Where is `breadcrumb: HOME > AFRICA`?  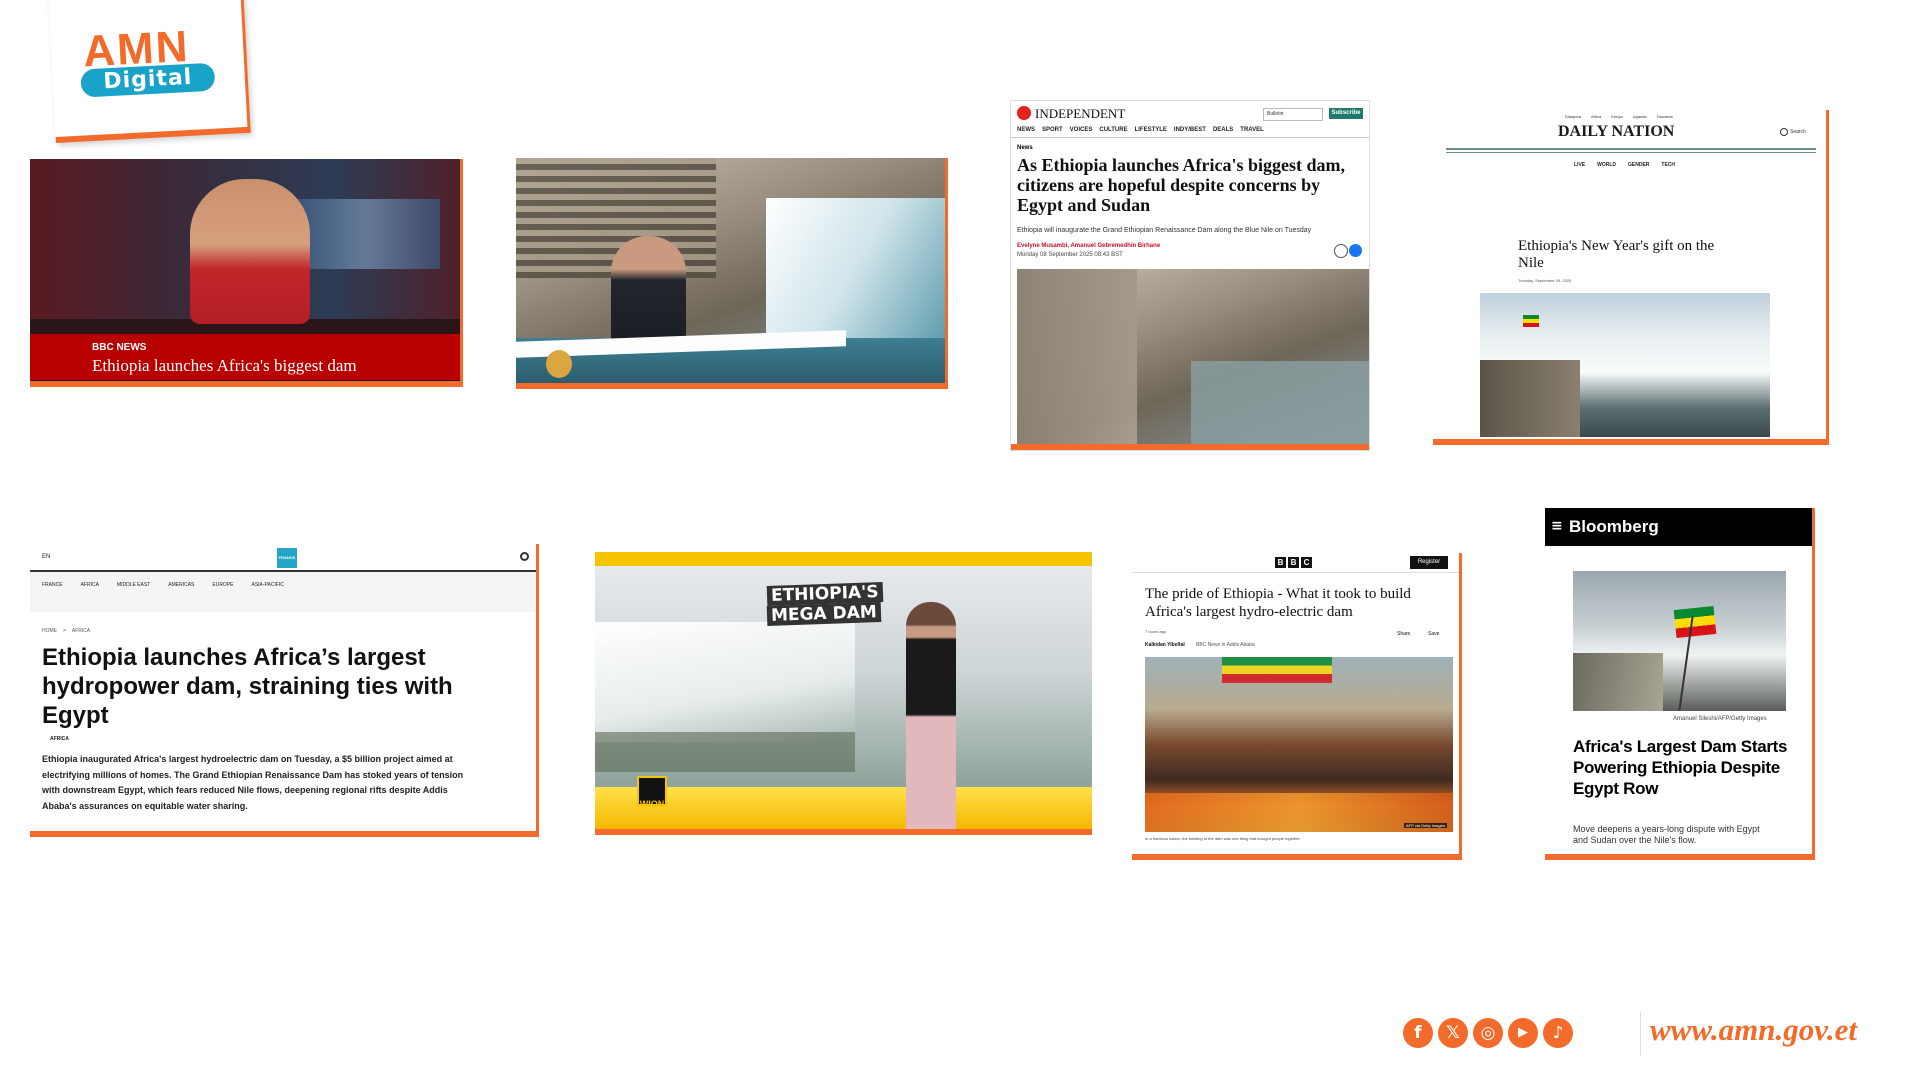
breadcrumb: HOME > AFRICA is located at coordinates (66, 631).